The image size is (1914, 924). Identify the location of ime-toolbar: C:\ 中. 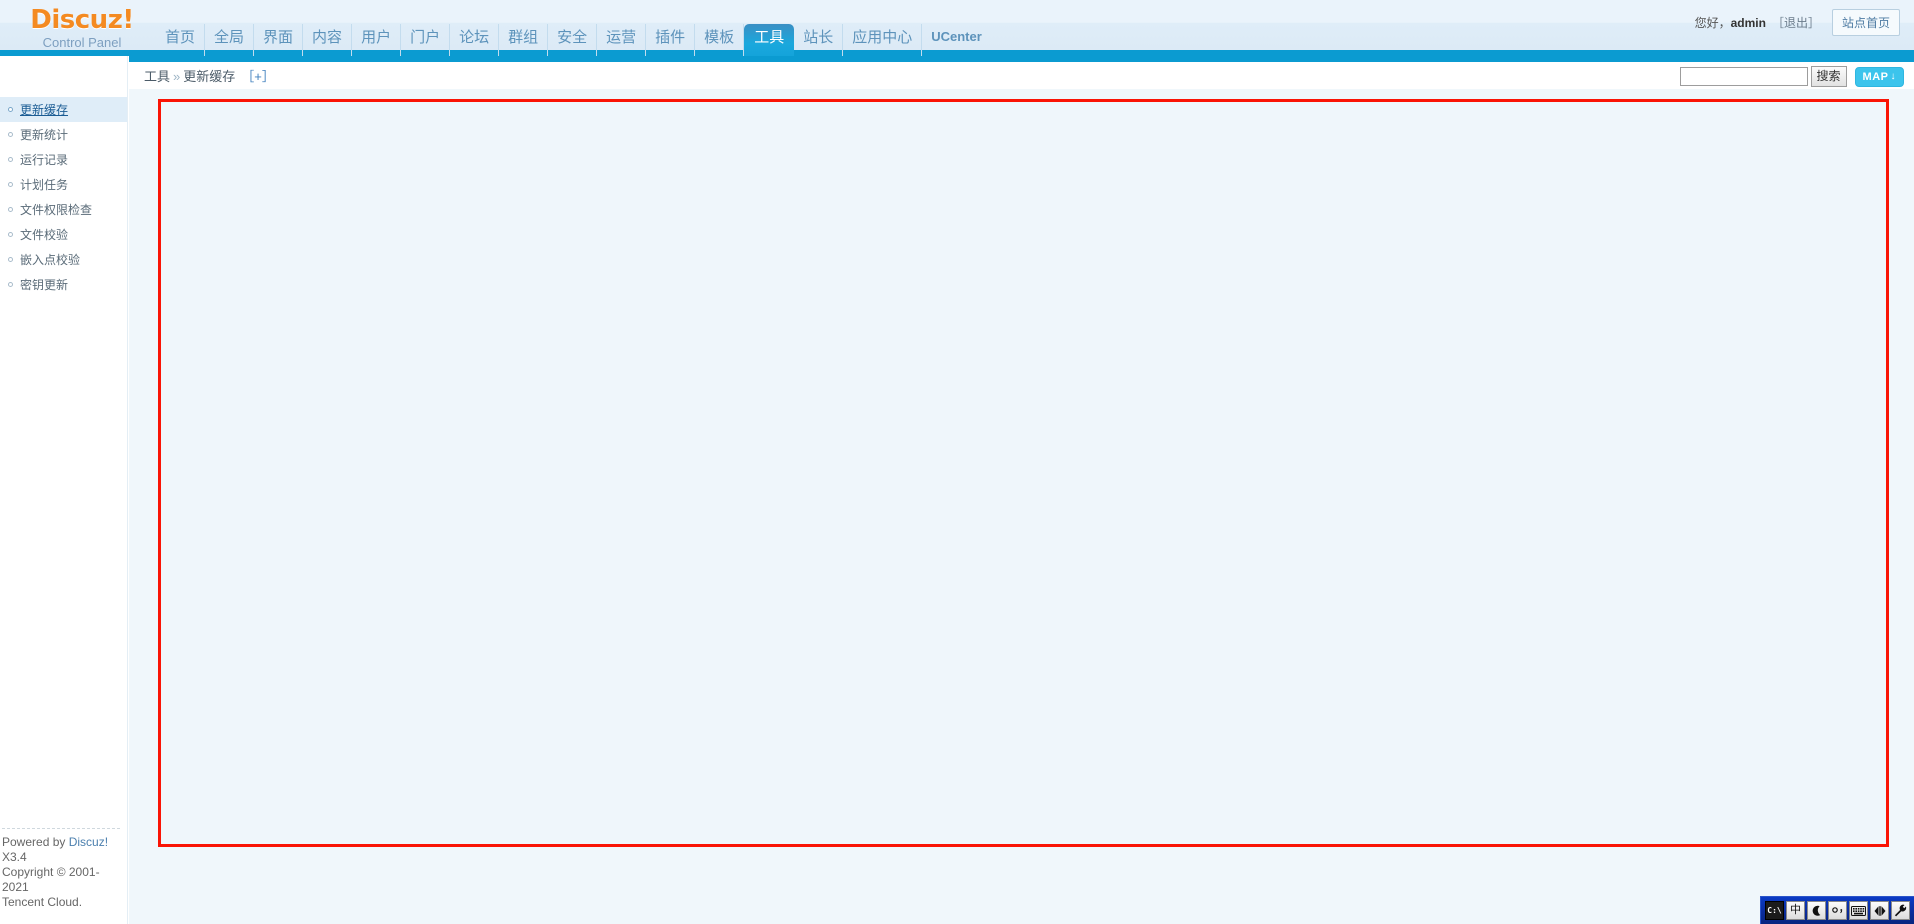
(1837, 910).